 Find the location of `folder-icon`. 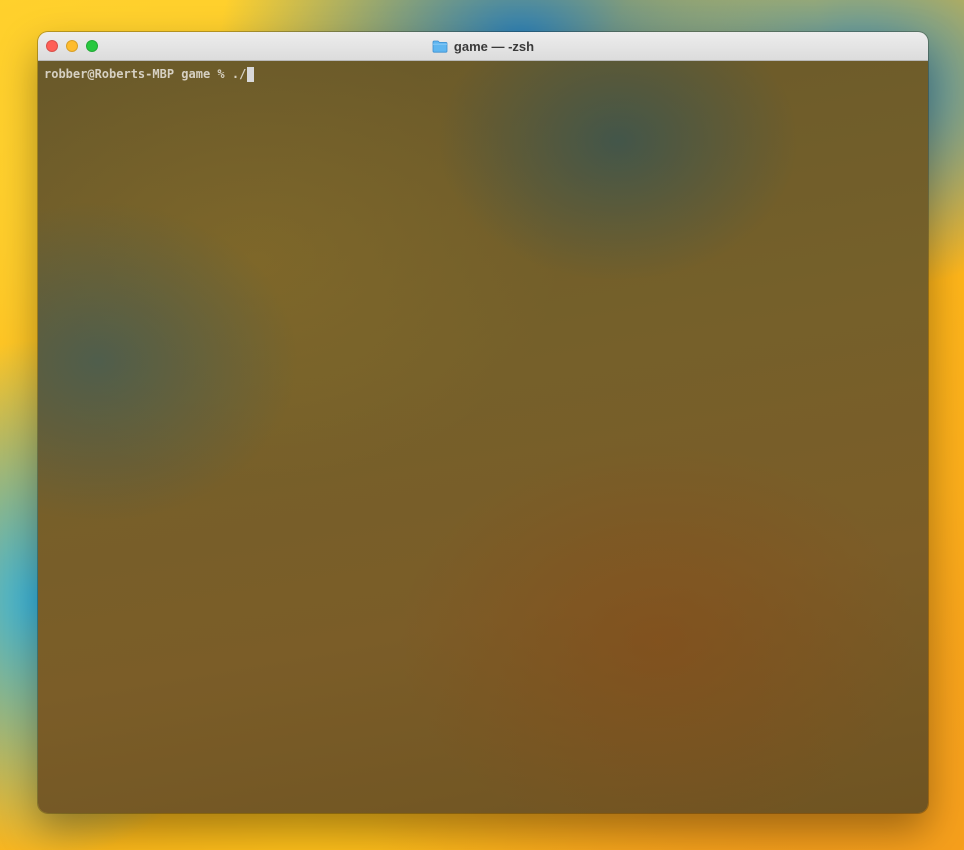

folder-icon is located at coordinates (440, 46).